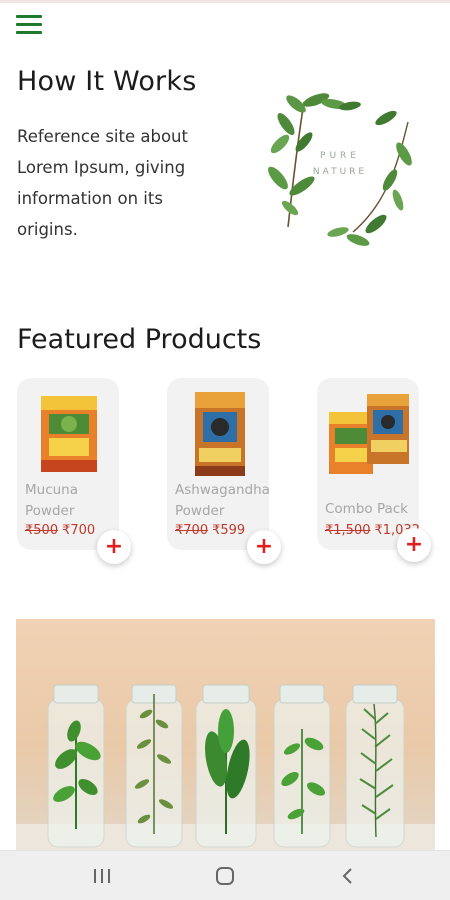 This screenshot has height=900, width=450. Describe the element at coordinates (340, 156) in the screenshot. I see `logo-line1: PURE` at that location.